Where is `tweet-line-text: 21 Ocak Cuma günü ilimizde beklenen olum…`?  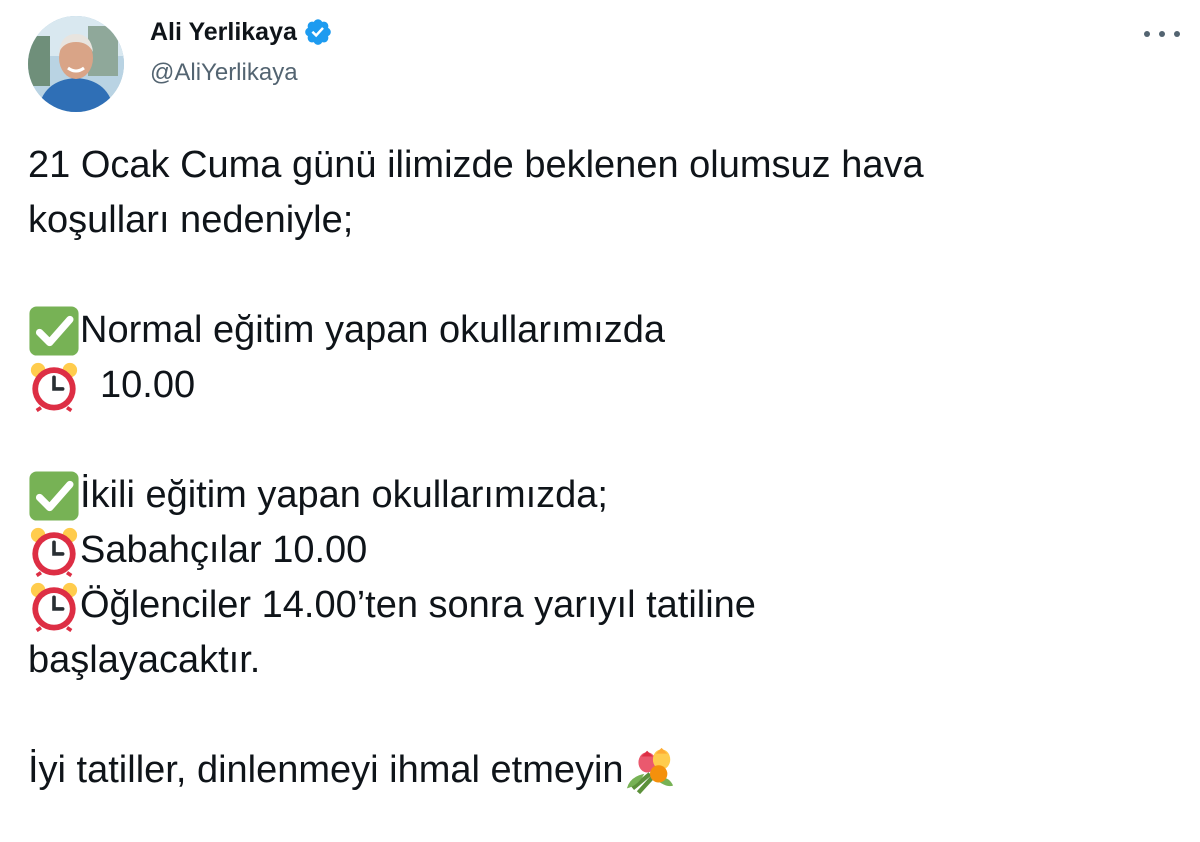
tweet-line-text: 21 Ocak Cuma günü ilimizde beklenen olum… is located at coordinates (476, 165).